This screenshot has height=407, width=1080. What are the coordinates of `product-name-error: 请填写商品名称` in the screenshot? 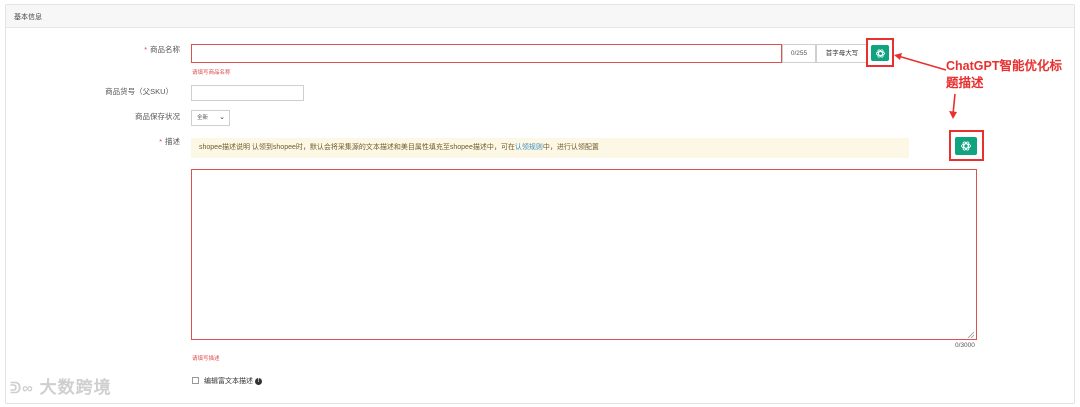 It's located at (211, 73).